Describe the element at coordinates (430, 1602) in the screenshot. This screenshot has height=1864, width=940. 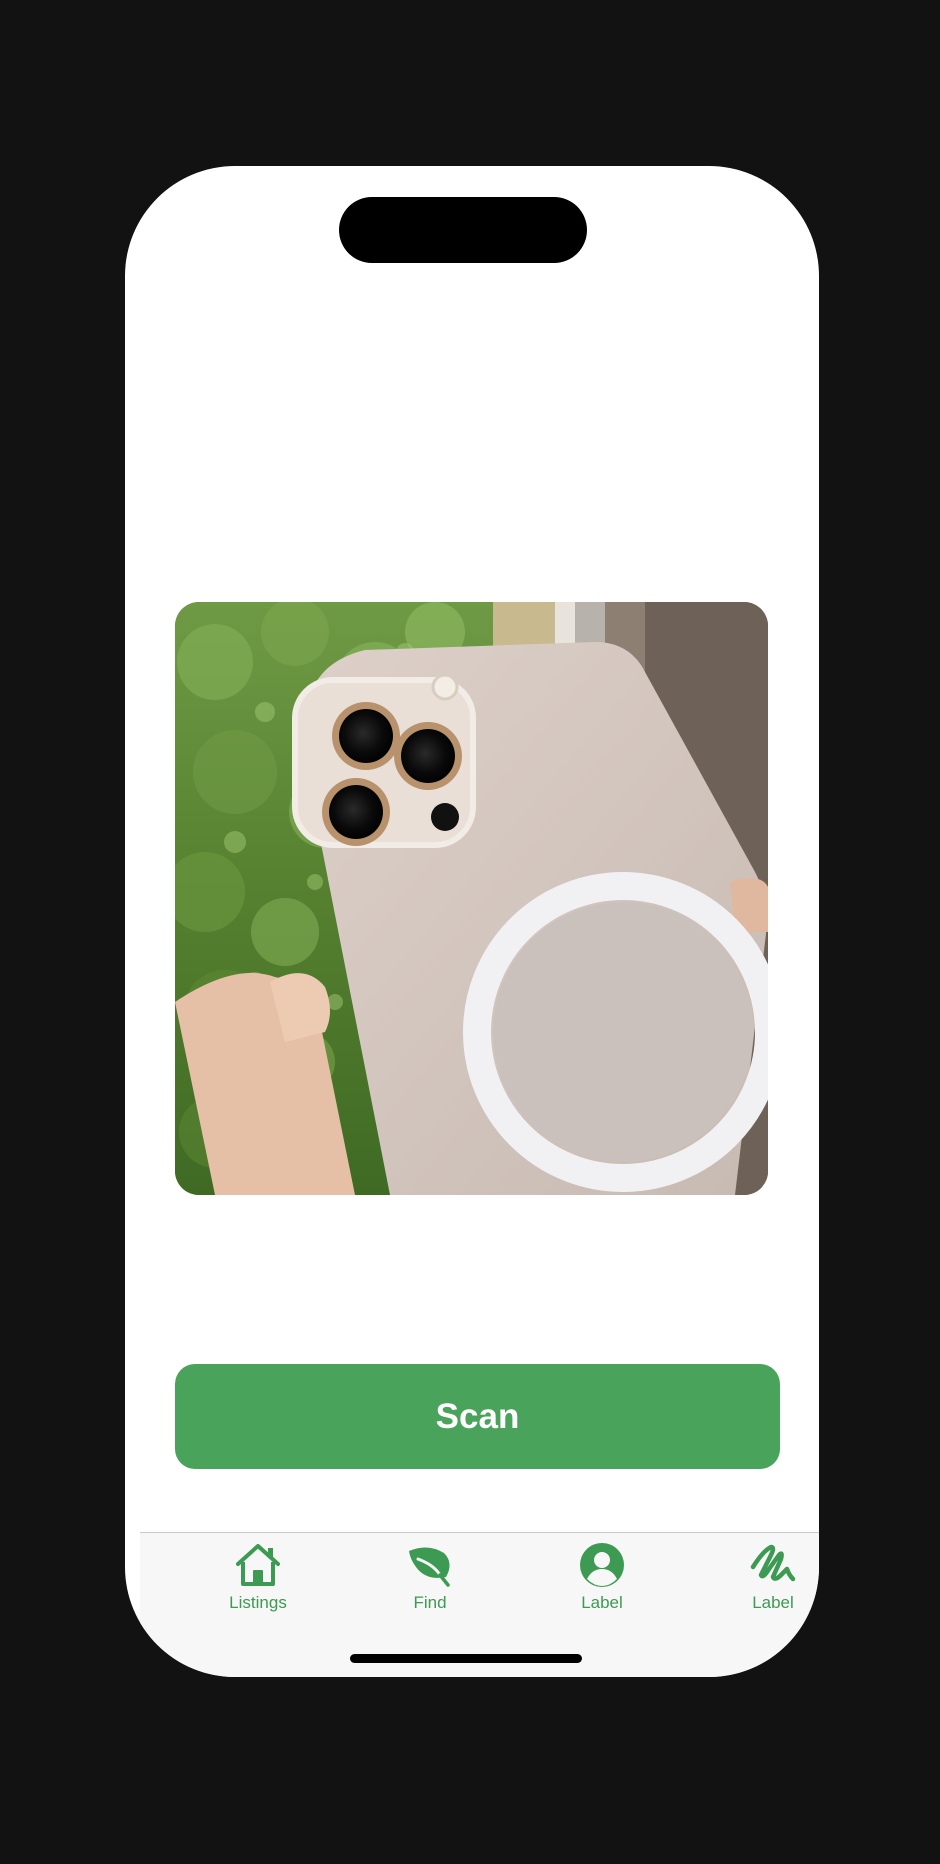
I see `tab-find-label: Find` at that location.